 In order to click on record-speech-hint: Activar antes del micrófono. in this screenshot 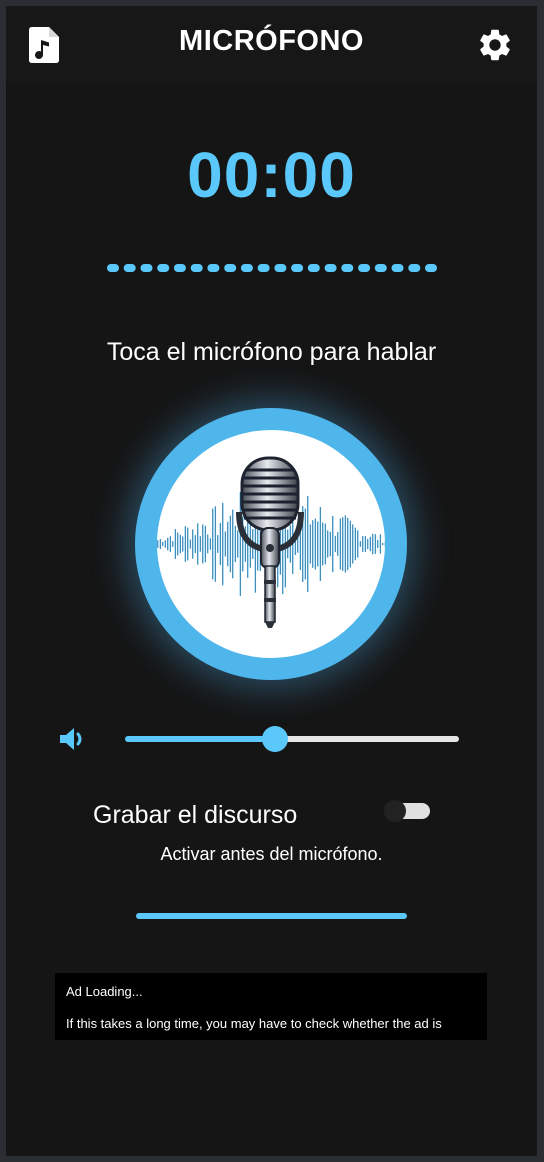, I will do `click(271, 854)`.